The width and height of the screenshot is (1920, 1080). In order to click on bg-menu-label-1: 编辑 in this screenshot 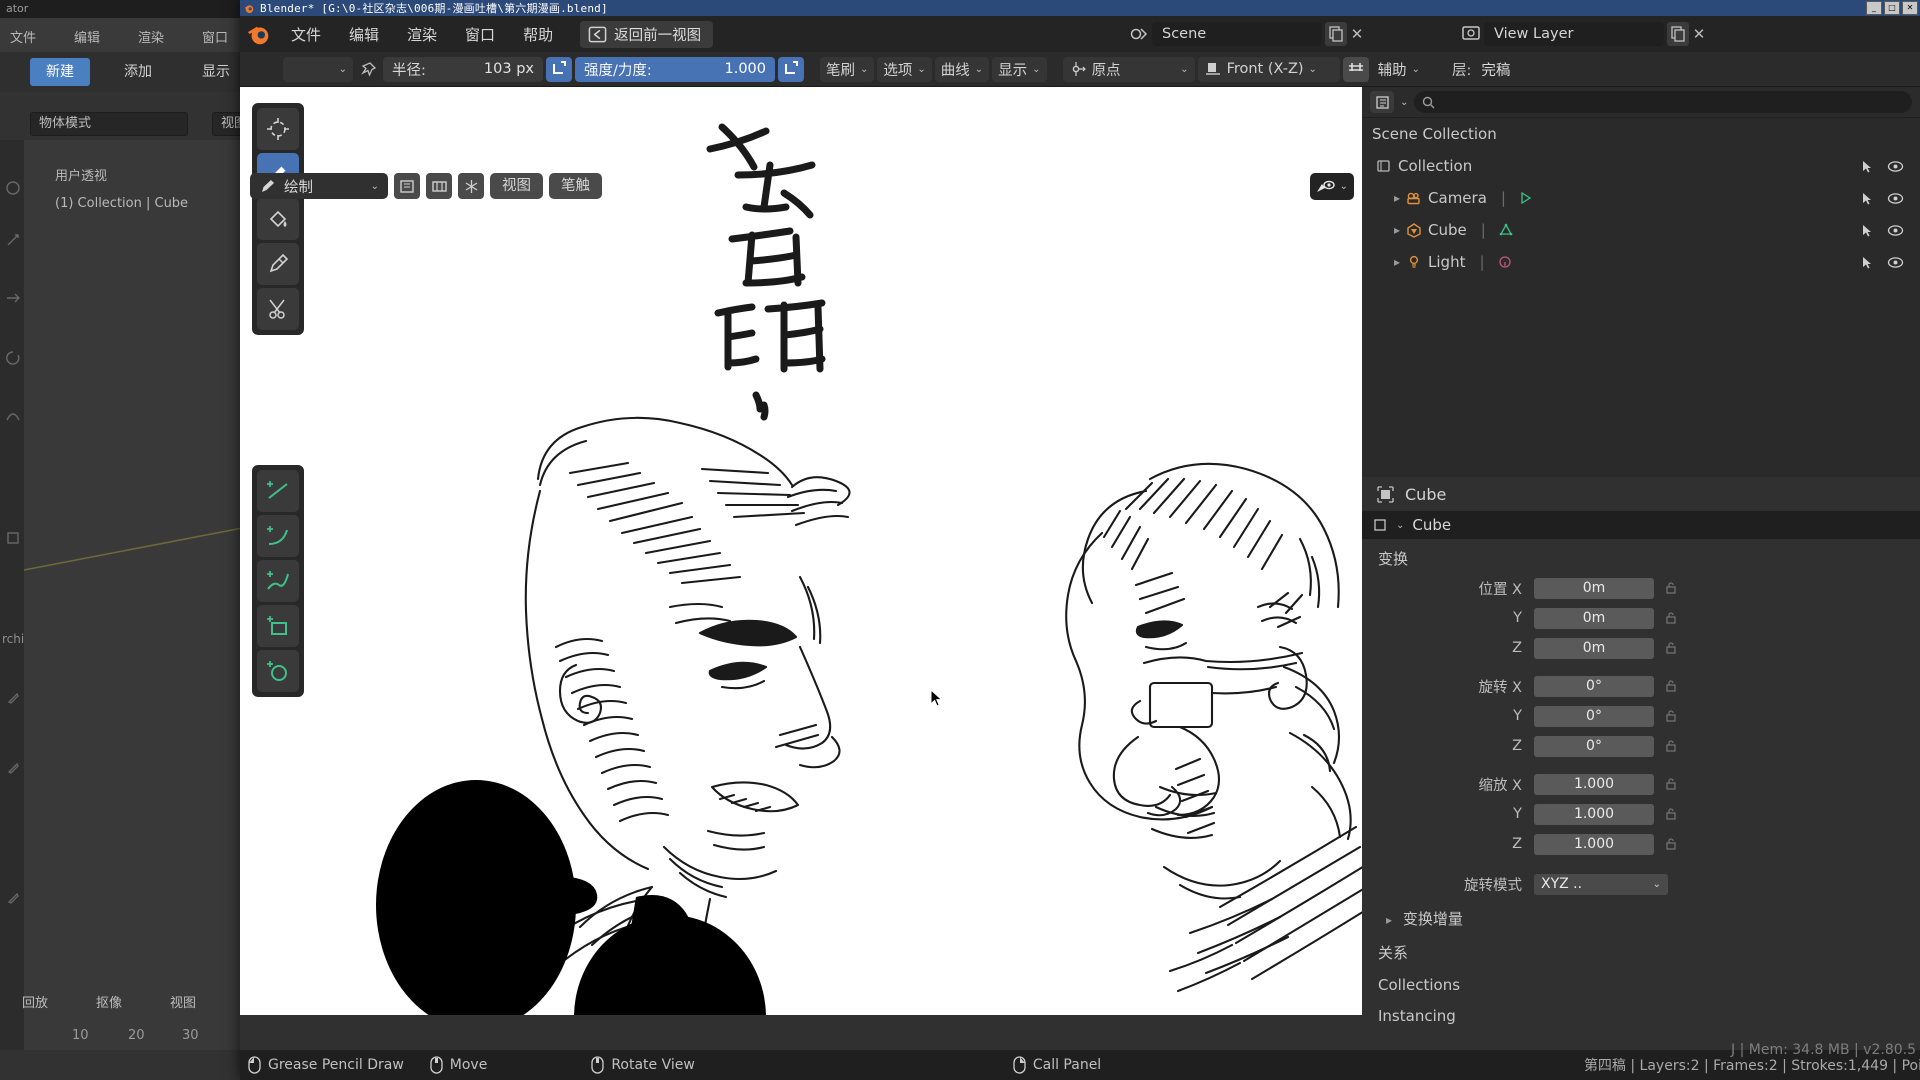, I will do `click(87, 36)`.